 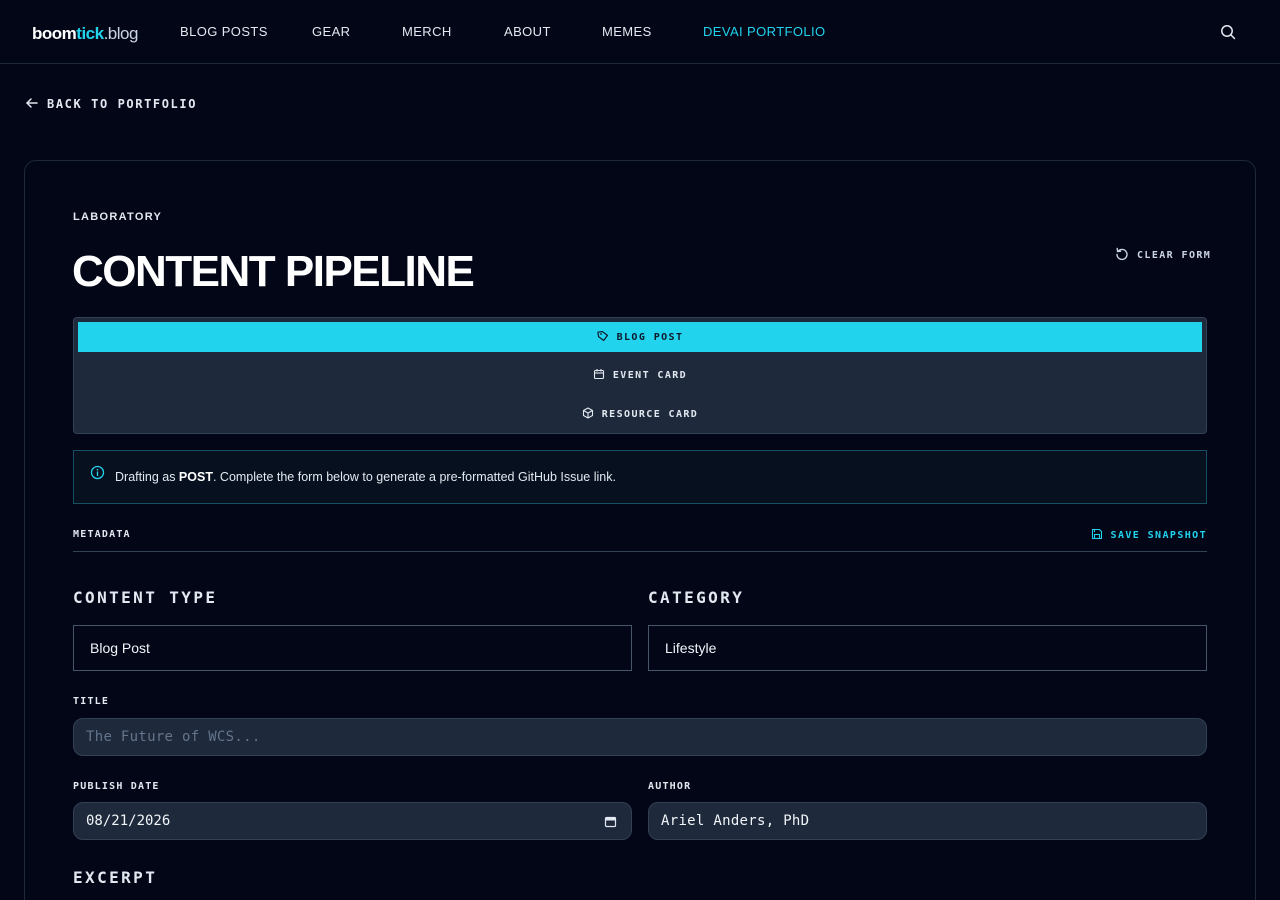 I want to click on type-option-label: EVENT CARD, so click(x=650, y=375).